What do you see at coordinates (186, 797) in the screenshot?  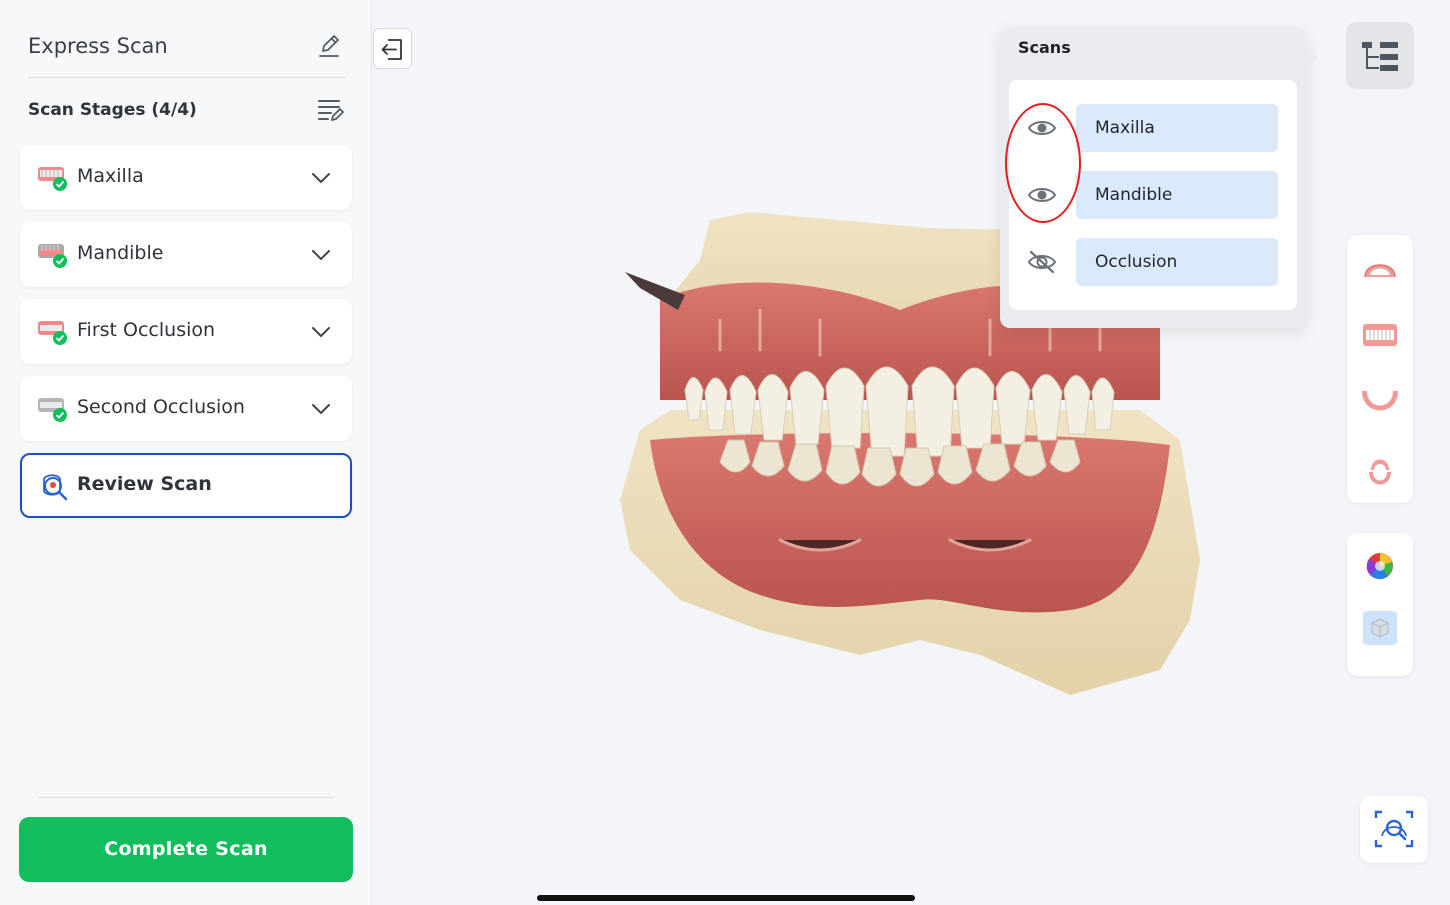 I see `divider` at bounding box center [186, 797].